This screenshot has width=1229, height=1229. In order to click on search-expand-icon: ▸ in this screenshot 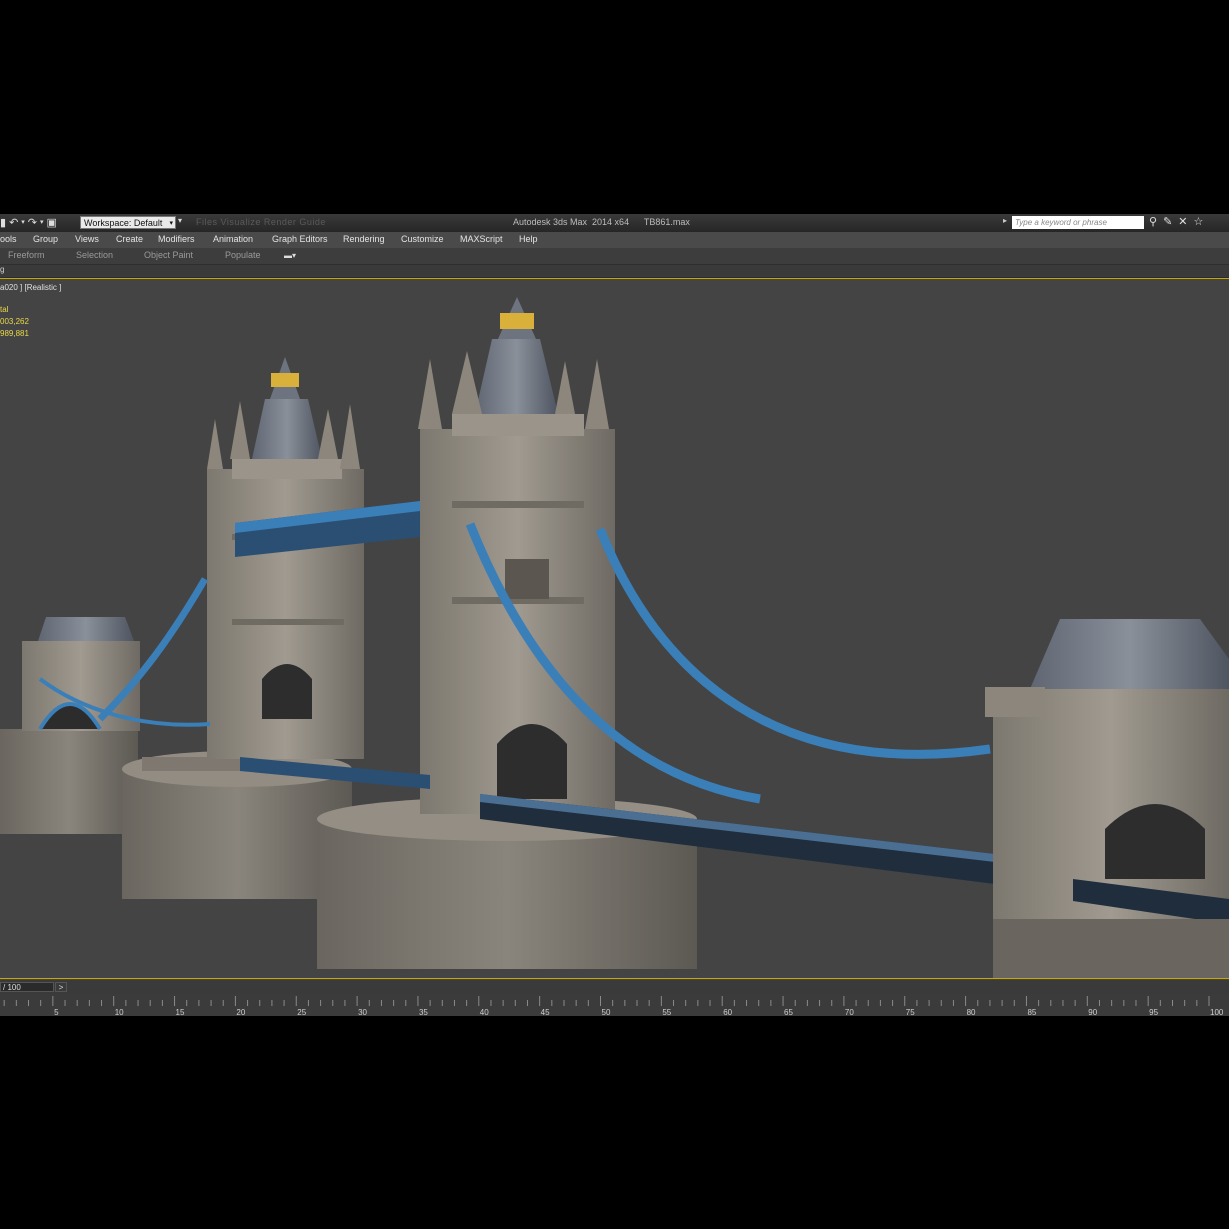, I will do `click(1005, 220)`.